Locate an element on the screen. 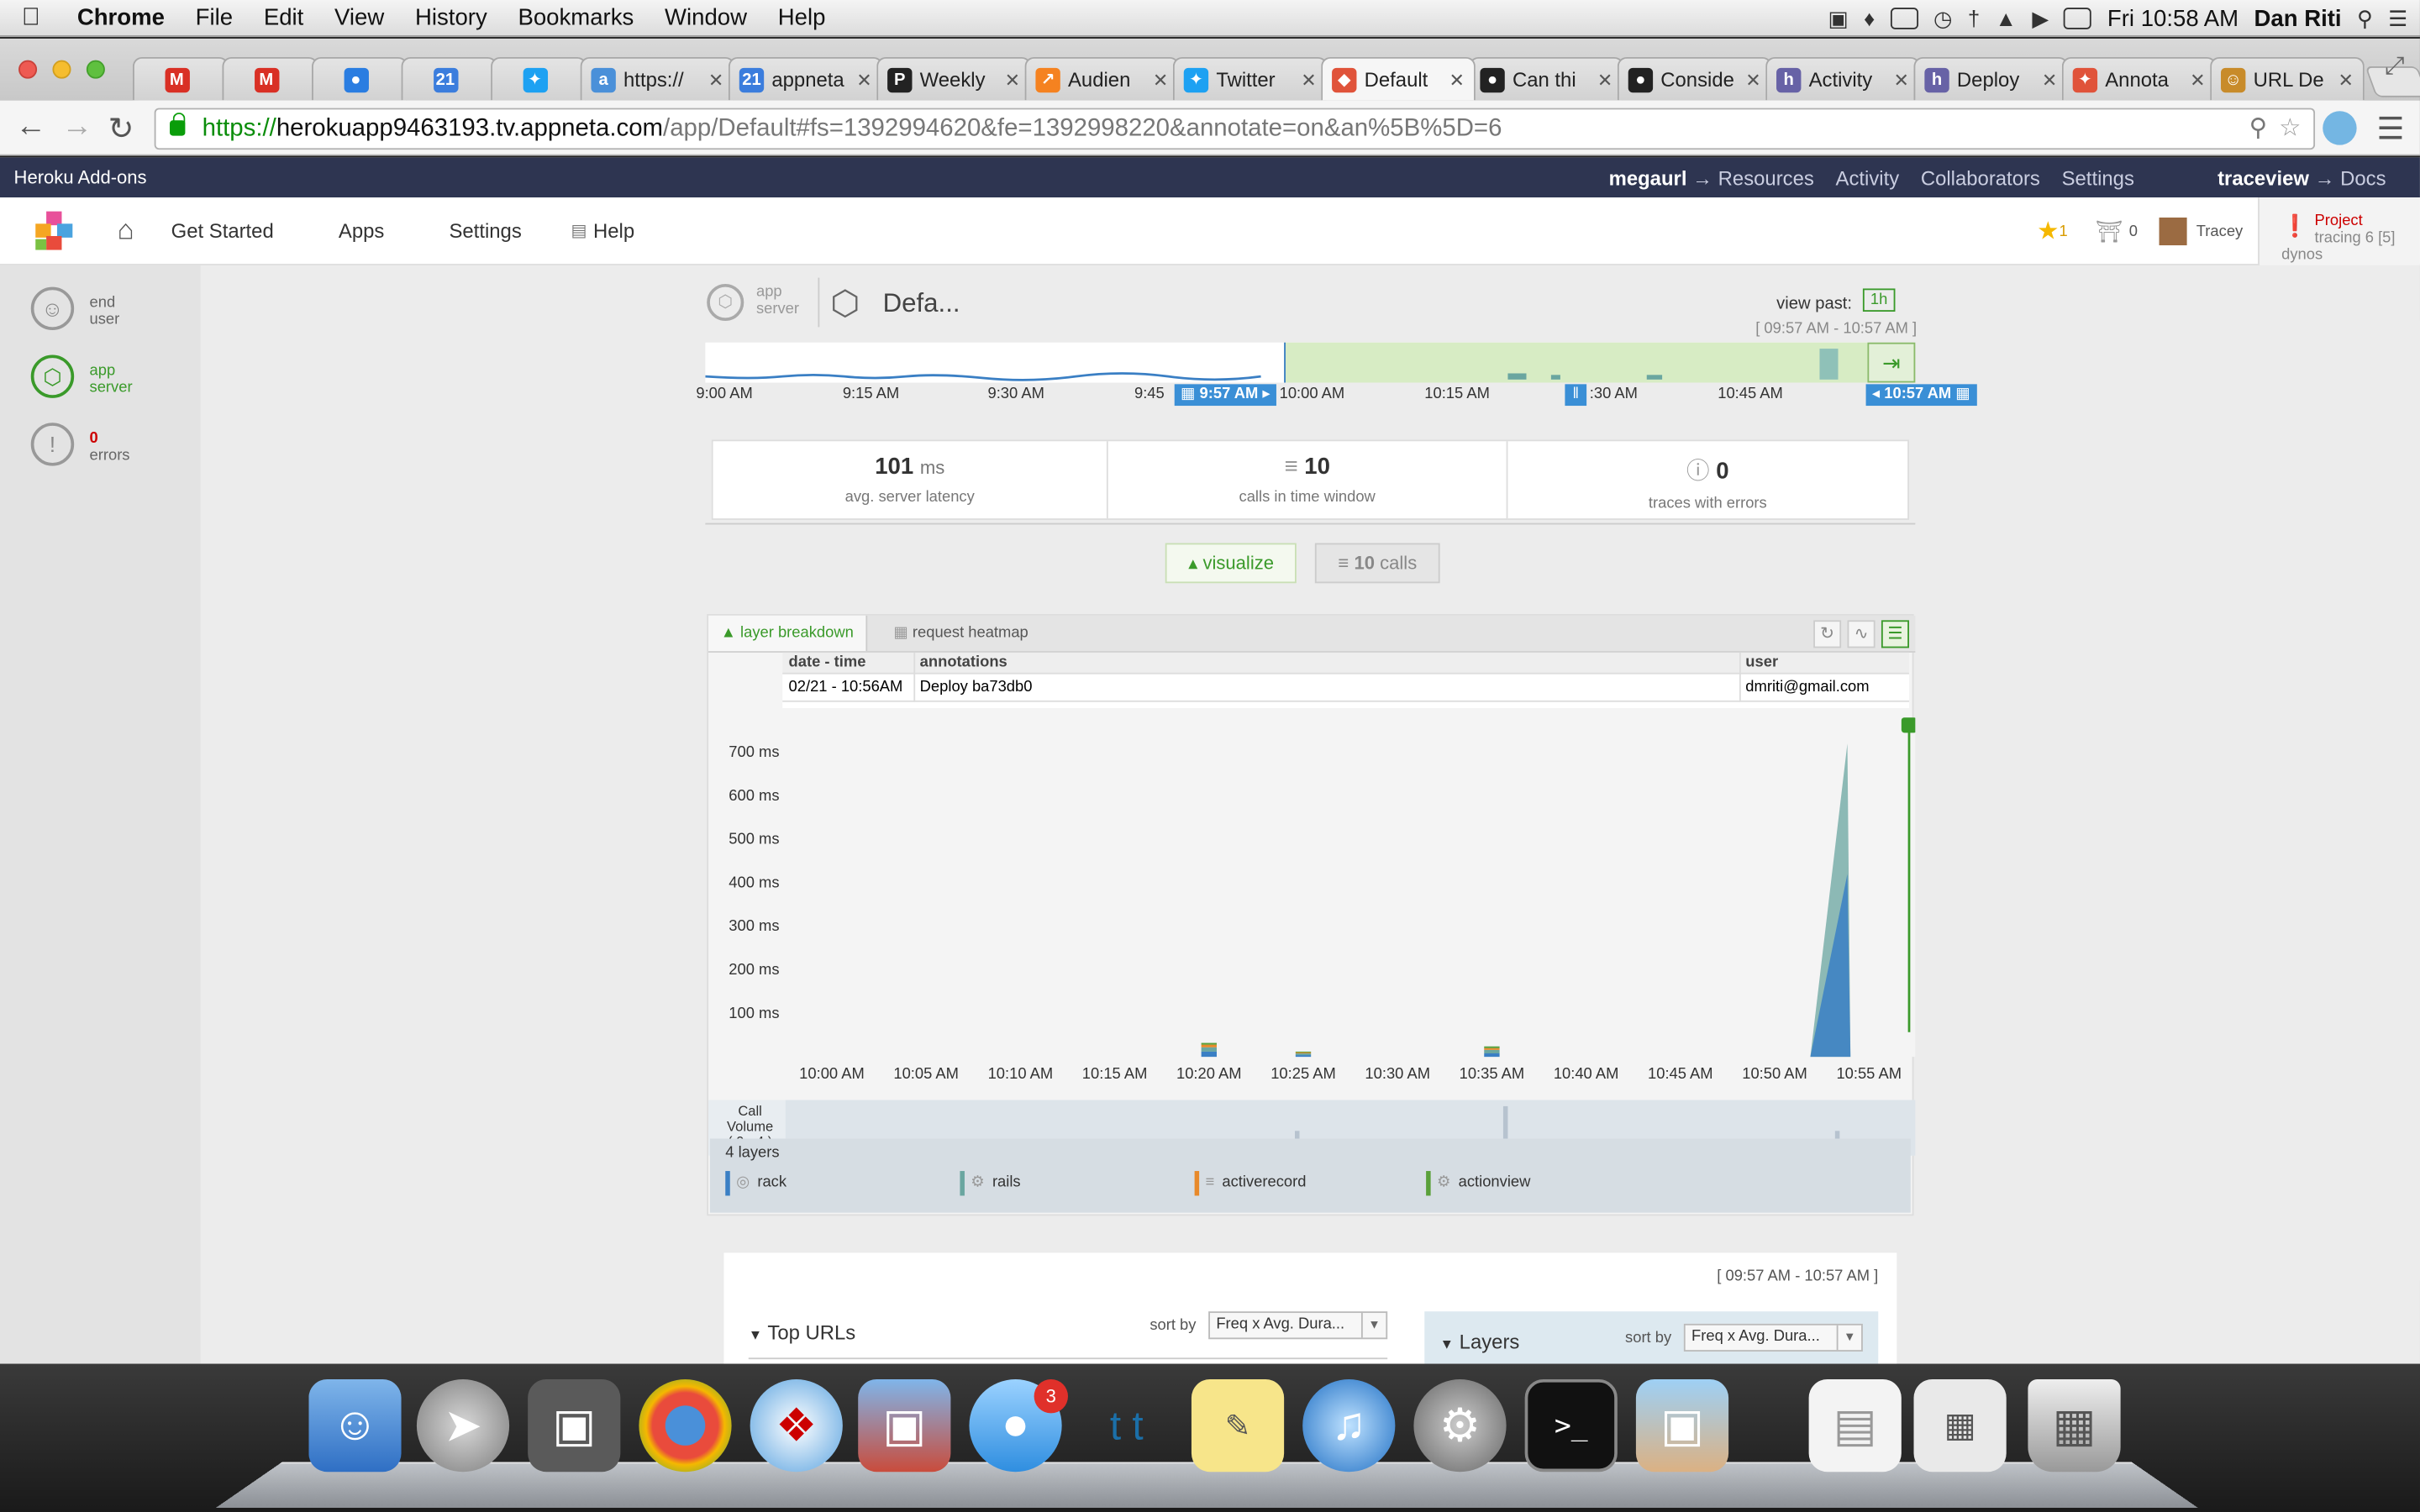 The height and width of the screenshot is (1512, 2420). heroku-link-settings: Settings is located at coordinates (2098, 177).